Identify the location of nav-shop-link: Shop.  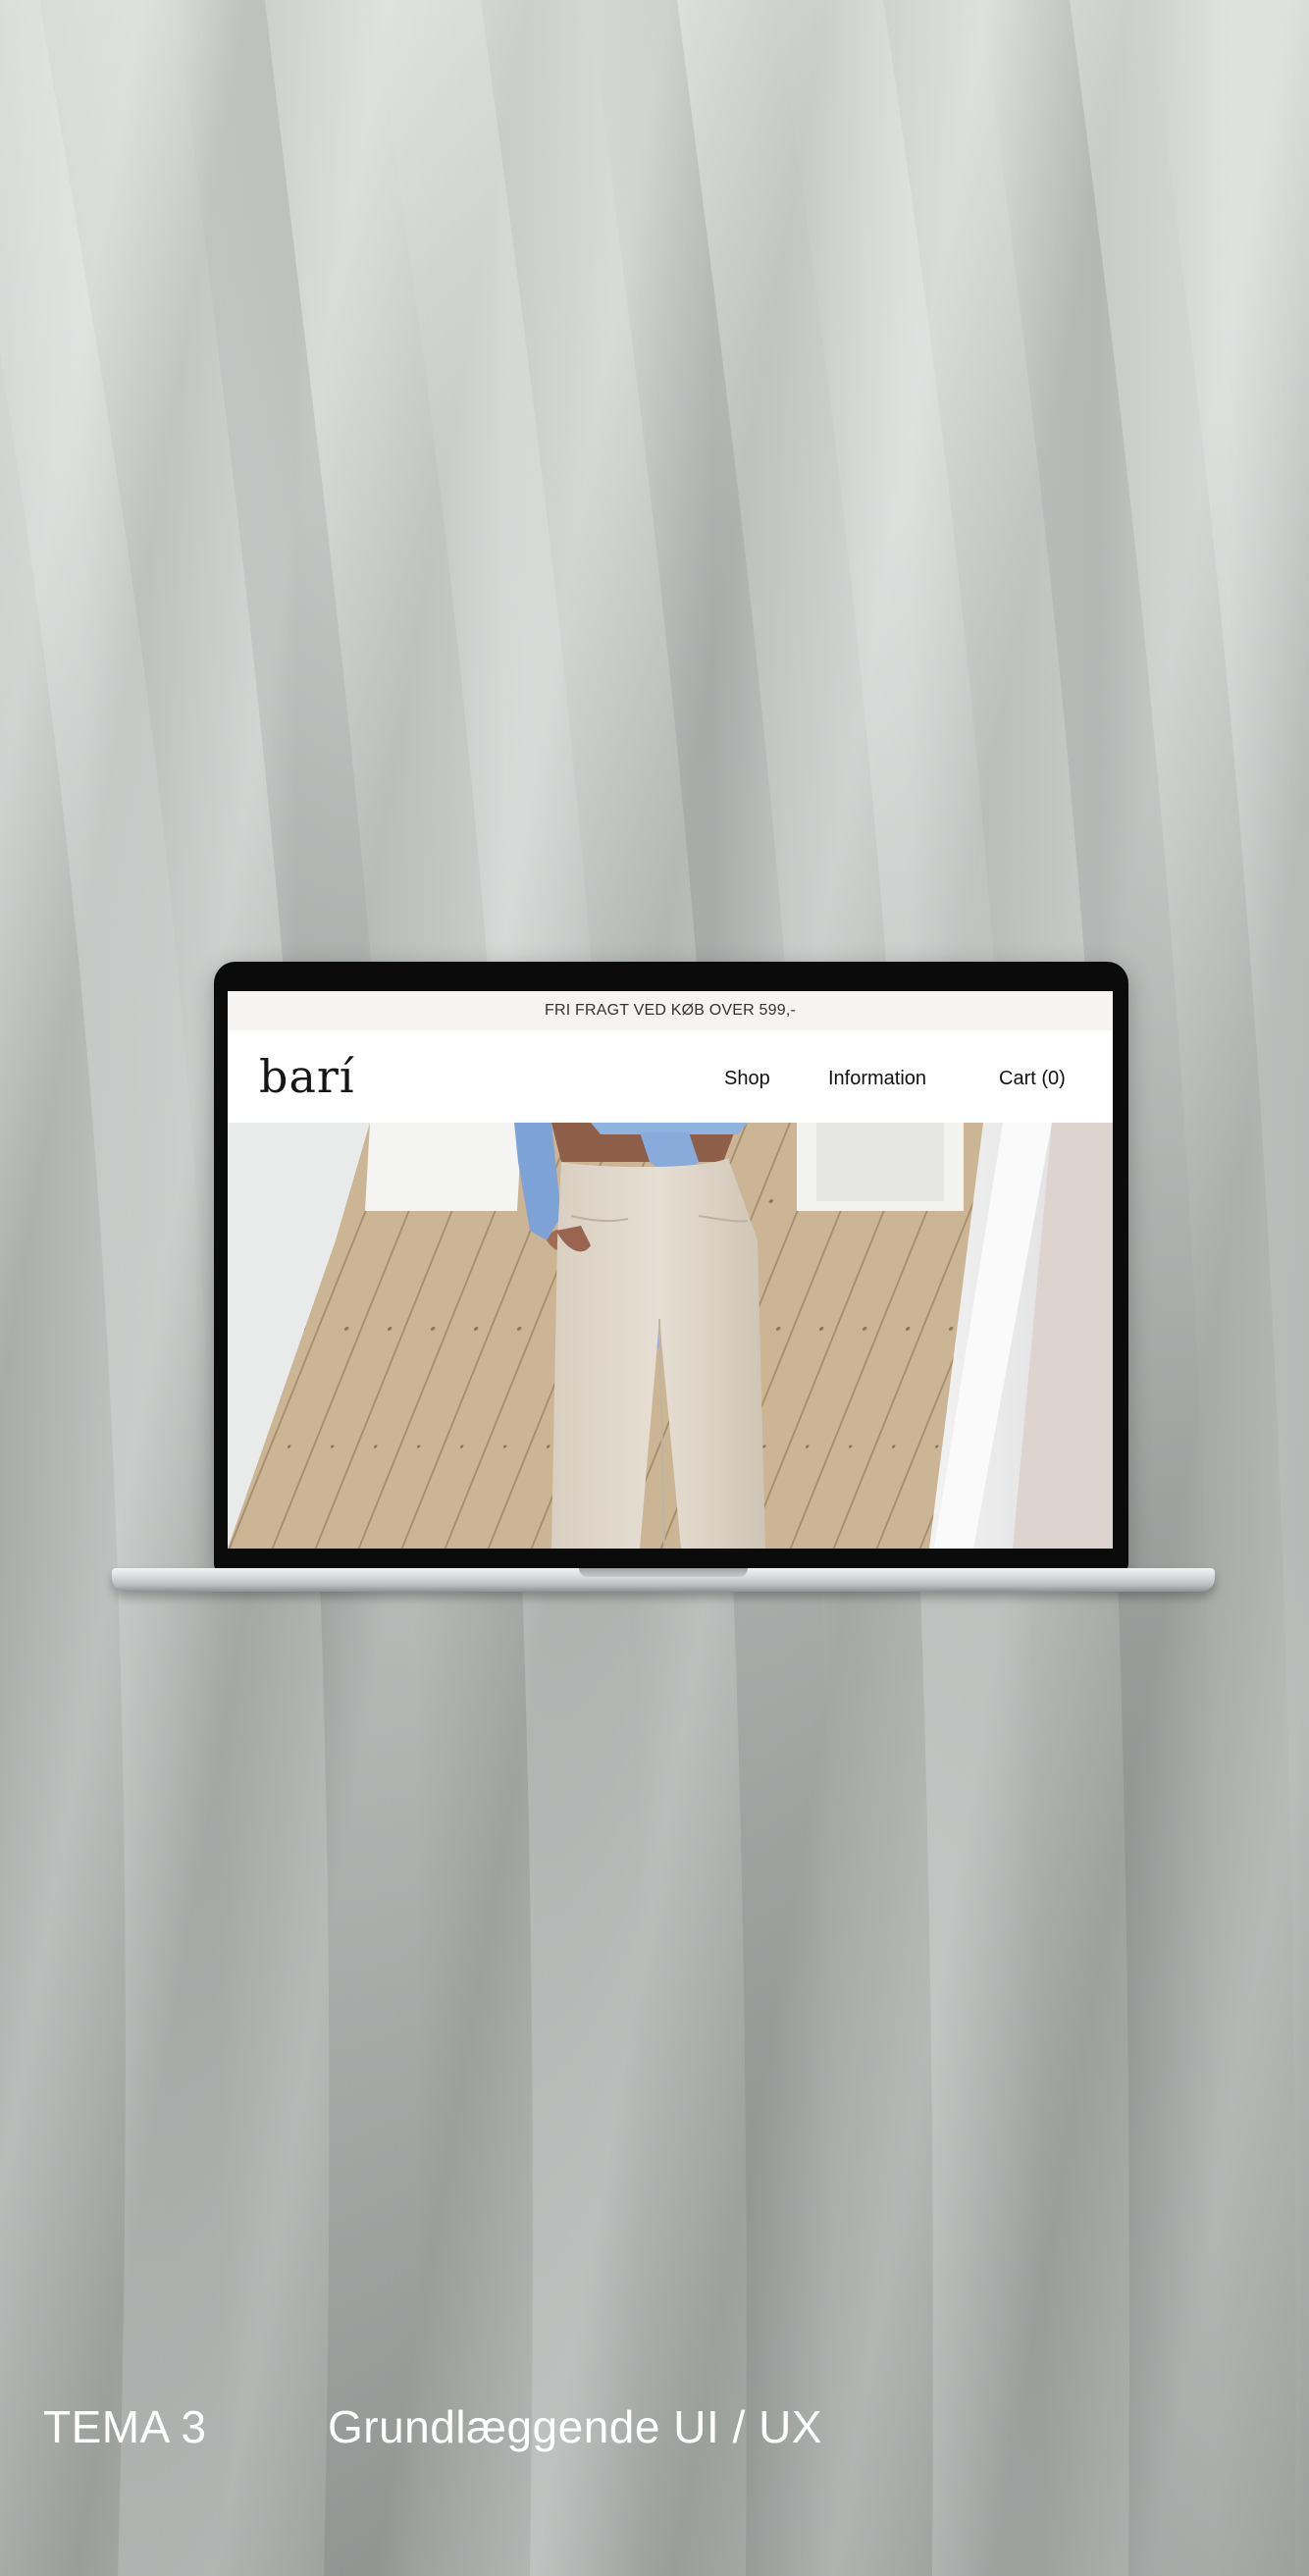
(747, 1079).